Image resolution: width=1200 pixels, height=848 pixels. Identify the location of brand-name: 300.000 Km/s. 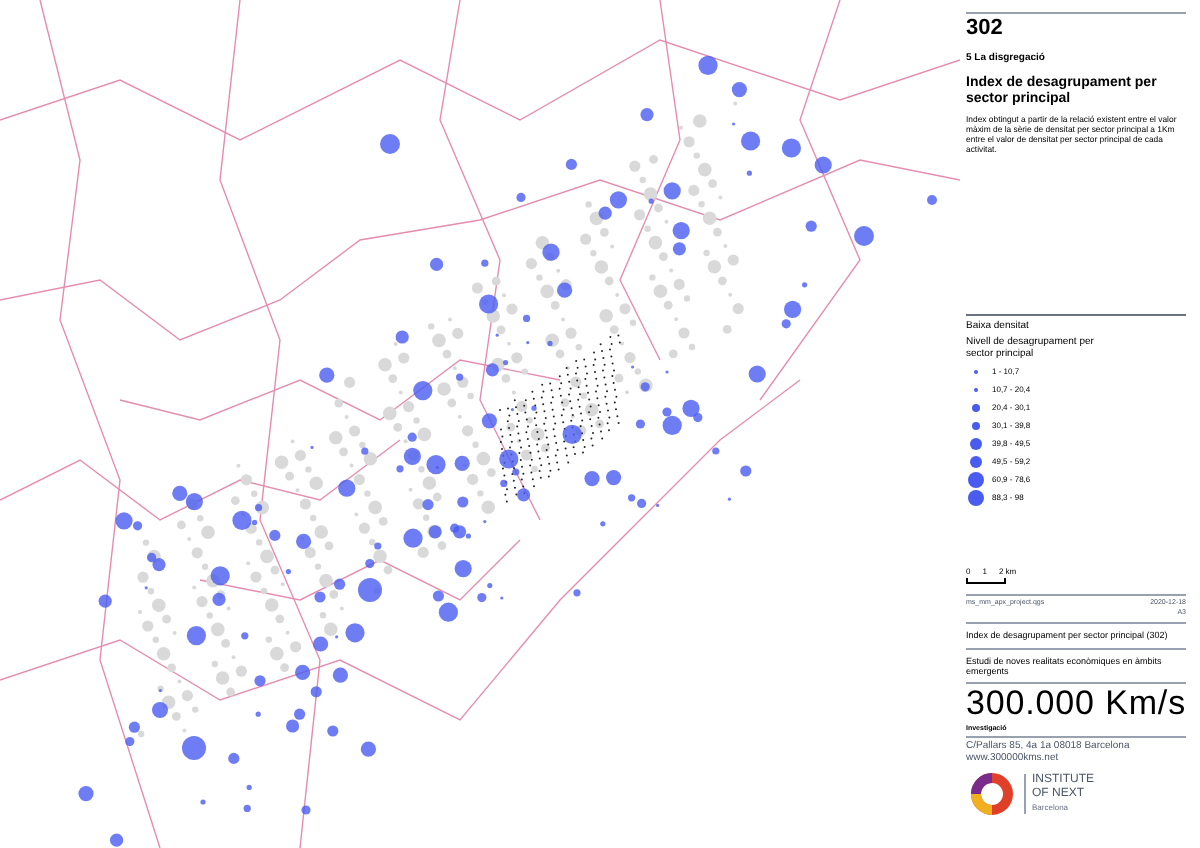
(1076, 704).